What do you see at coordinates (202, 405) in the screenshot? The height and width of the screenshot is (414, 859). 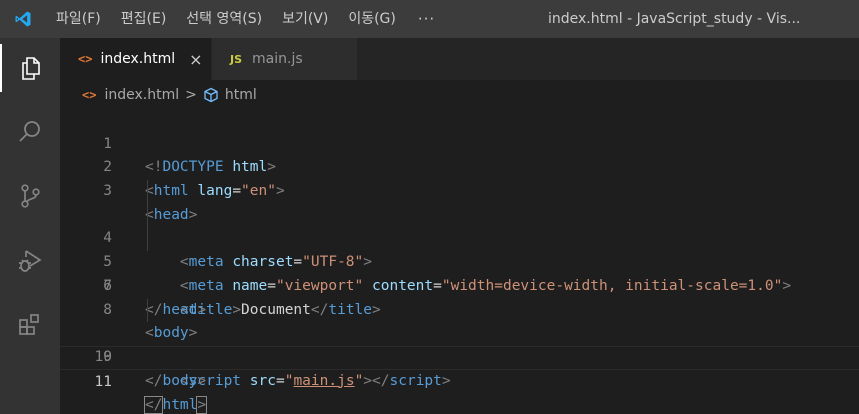 I see `bracket-match: >` at bounding box center [202, 405].